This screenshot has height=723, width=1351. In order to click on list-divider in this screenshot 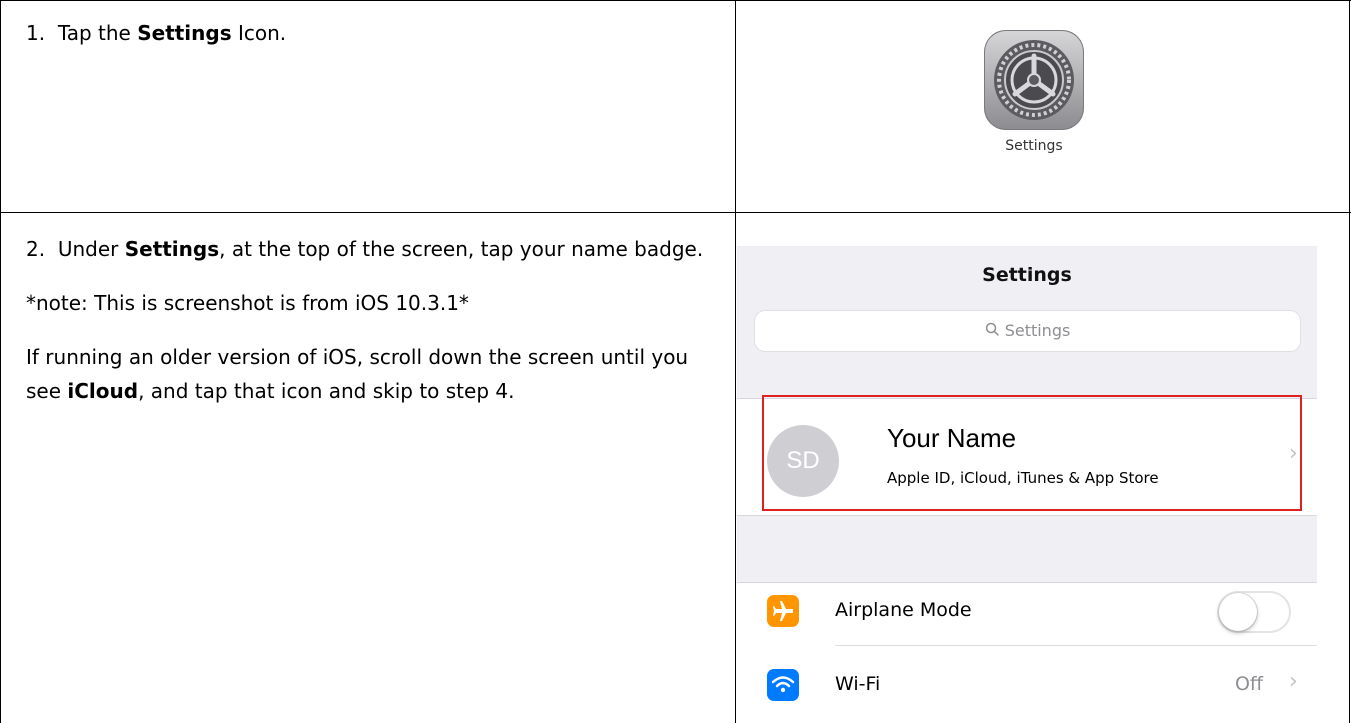, I will do `click(1076, 645)`.